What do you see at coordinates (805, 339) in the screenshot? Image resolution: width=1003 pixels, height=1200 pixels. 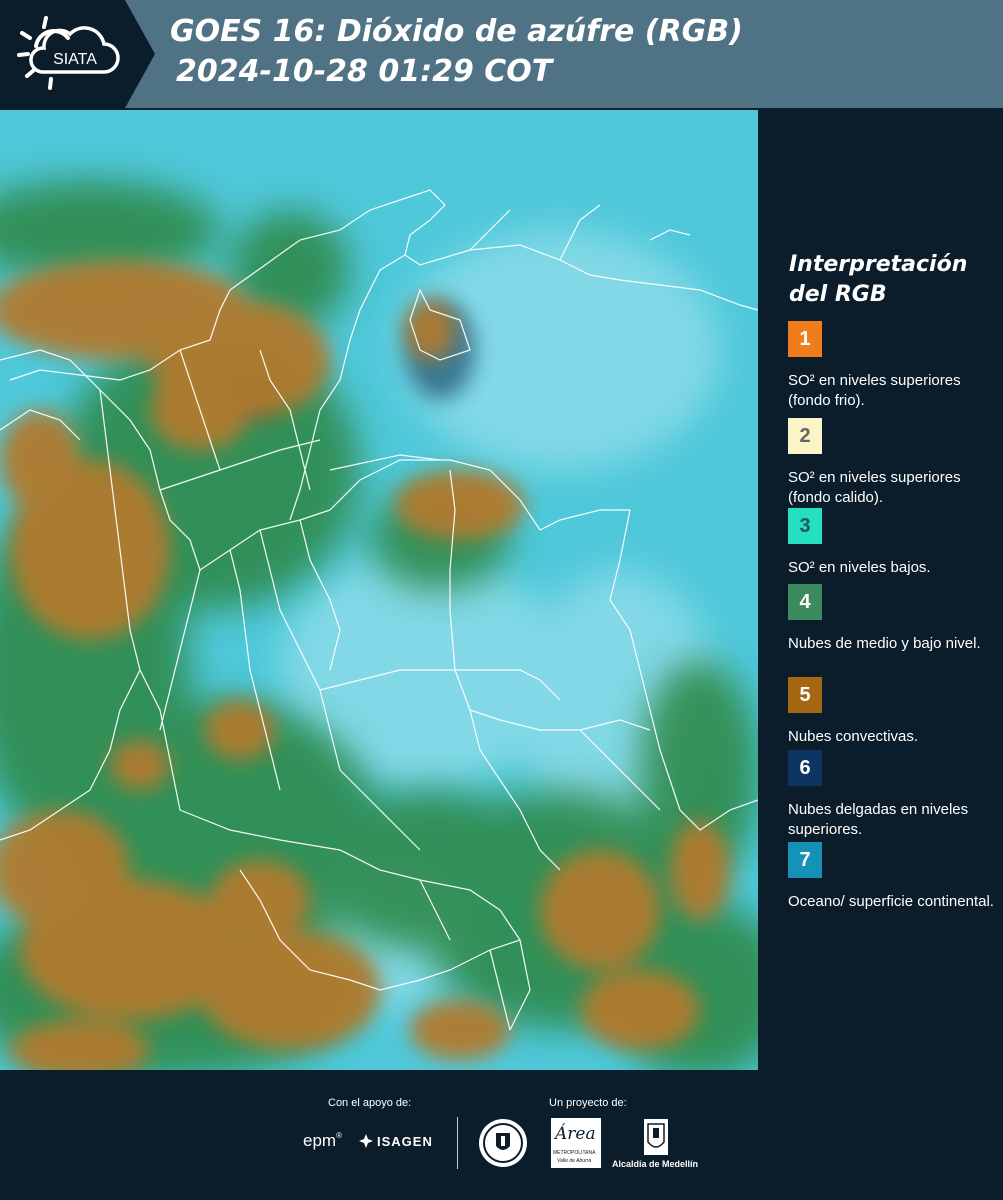 I see `legend-swatch-1: 1` at bounding box center [805, 339].